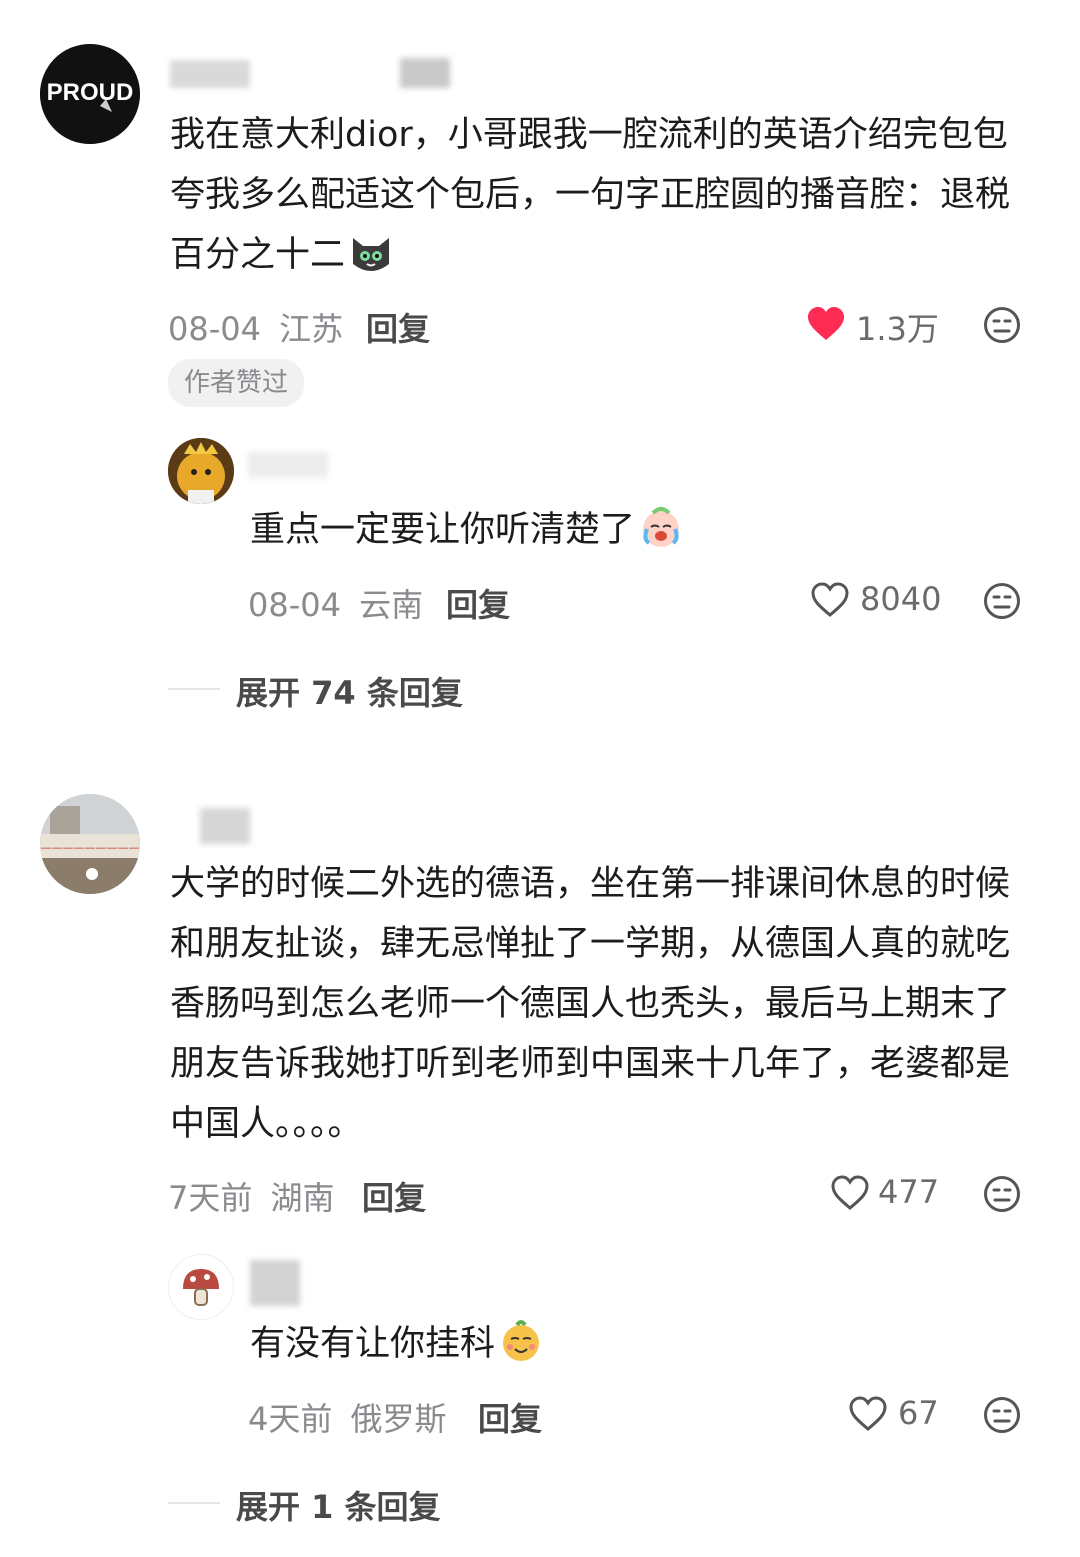 This screenshot has height=1557, width=1080. I want to click on crying-emoji-icon, so click(661, 527).